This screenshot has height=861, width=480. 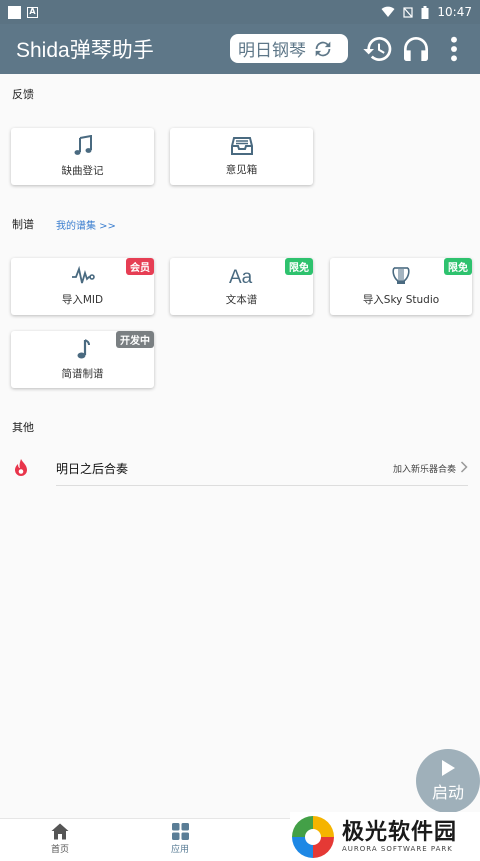 I want to click on chevron-right-icon, so click(x=464, y=467).